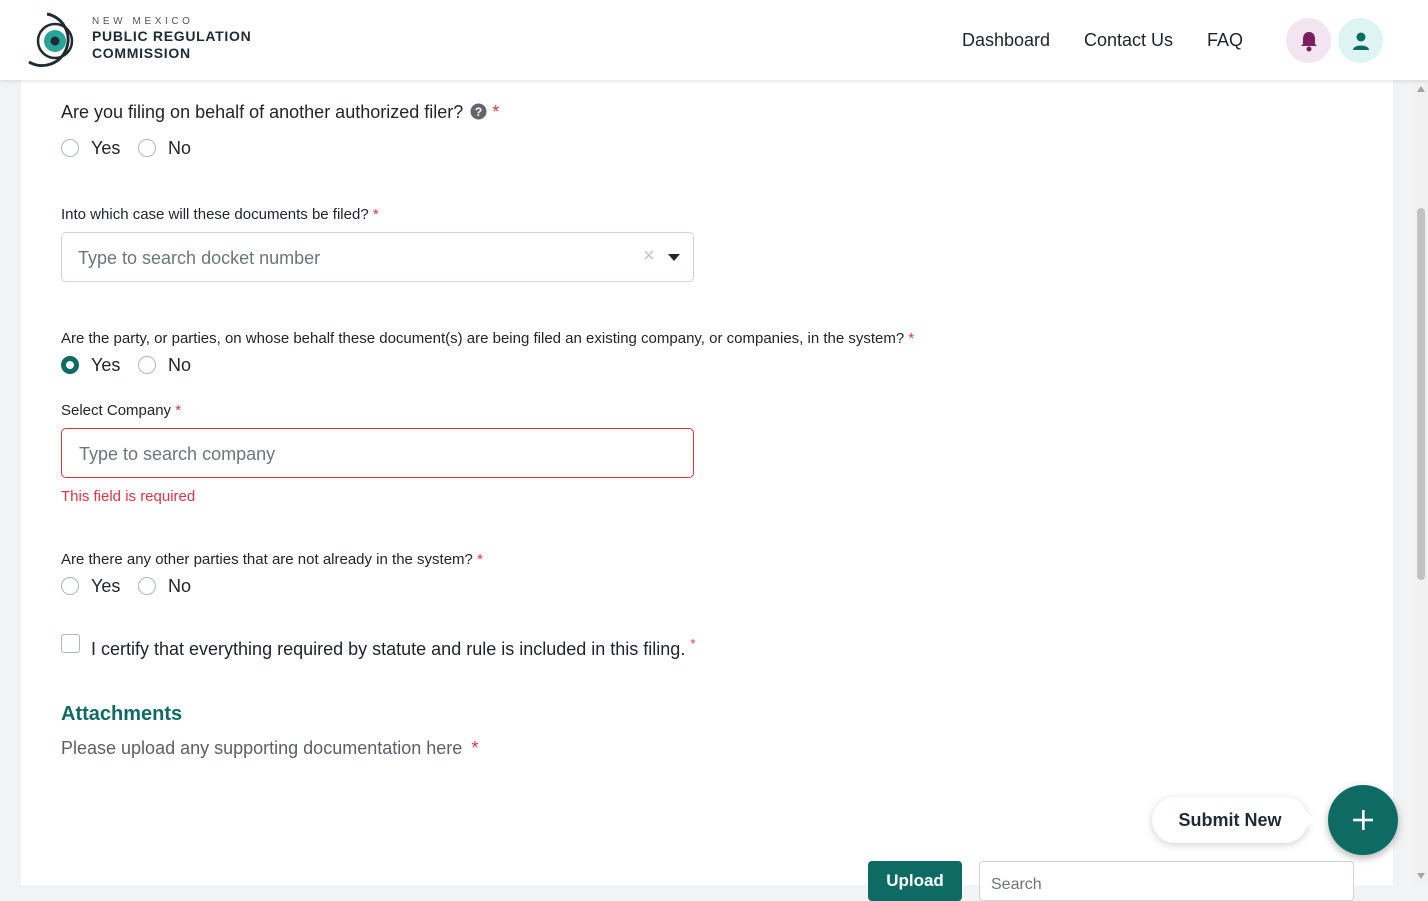 The height and width of the screenshot is (901, 1428). Describe the element at coordinates (51, 39) in the screenshot. I see `logo-mark-icon` at that location.